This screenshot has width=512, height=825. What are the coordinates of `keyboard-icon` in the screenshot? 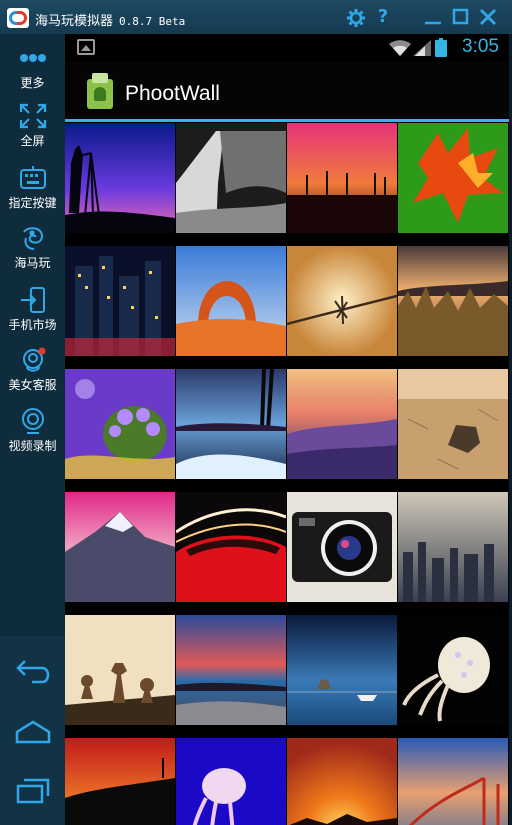 It's located at (32, 177).